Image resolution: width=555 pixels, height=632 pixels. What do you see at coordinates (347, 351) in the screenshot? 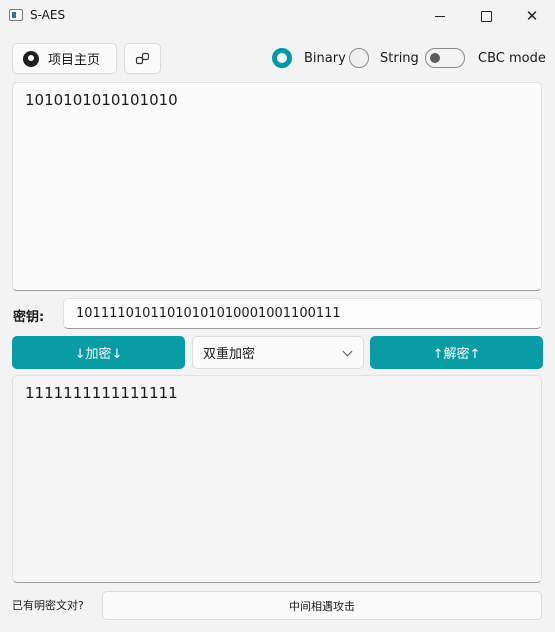
I see `chevron-down-icon` at bounding box center [347, 351].